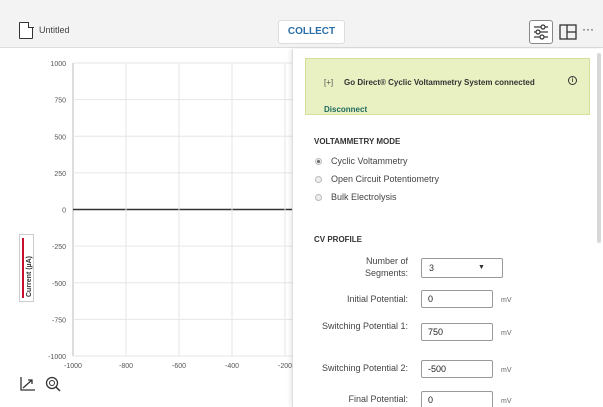 This screenshot has width=603, height=407. I want to click on y-axis-label: Current (µA), so click(29, 276).